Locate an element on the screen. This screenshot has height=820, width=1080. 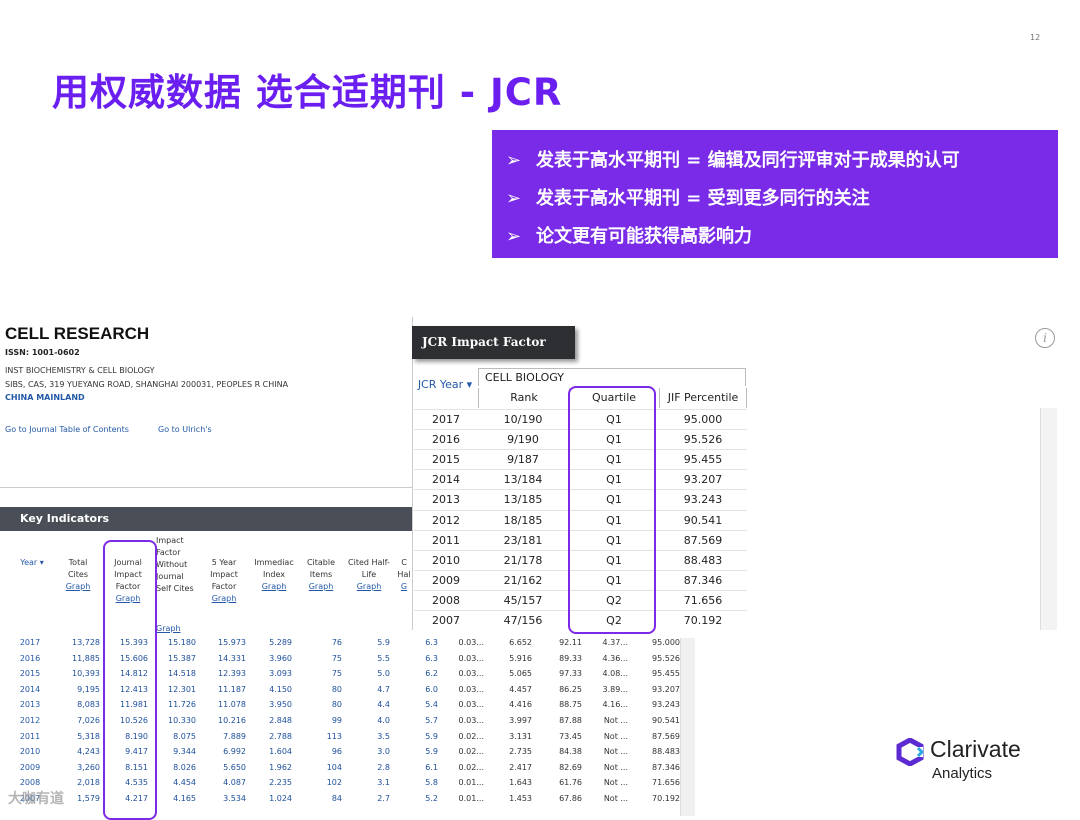
jcr-cell: 21/162 is located at coordinates (523, 580).